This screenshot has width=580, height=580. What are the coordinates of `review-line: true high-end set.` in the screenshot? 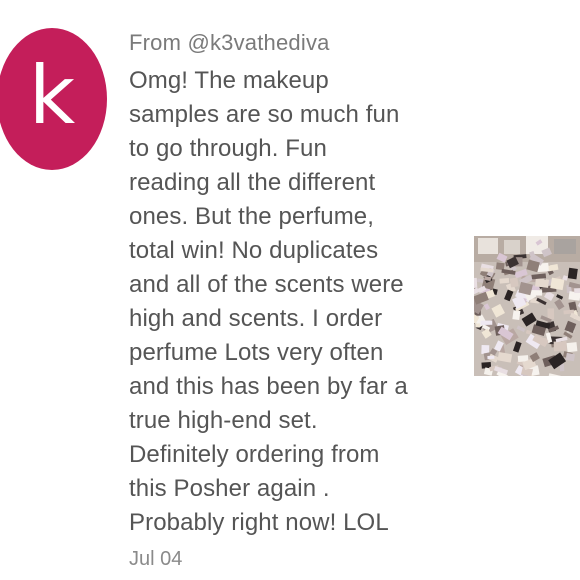 It's located at (223, 420).